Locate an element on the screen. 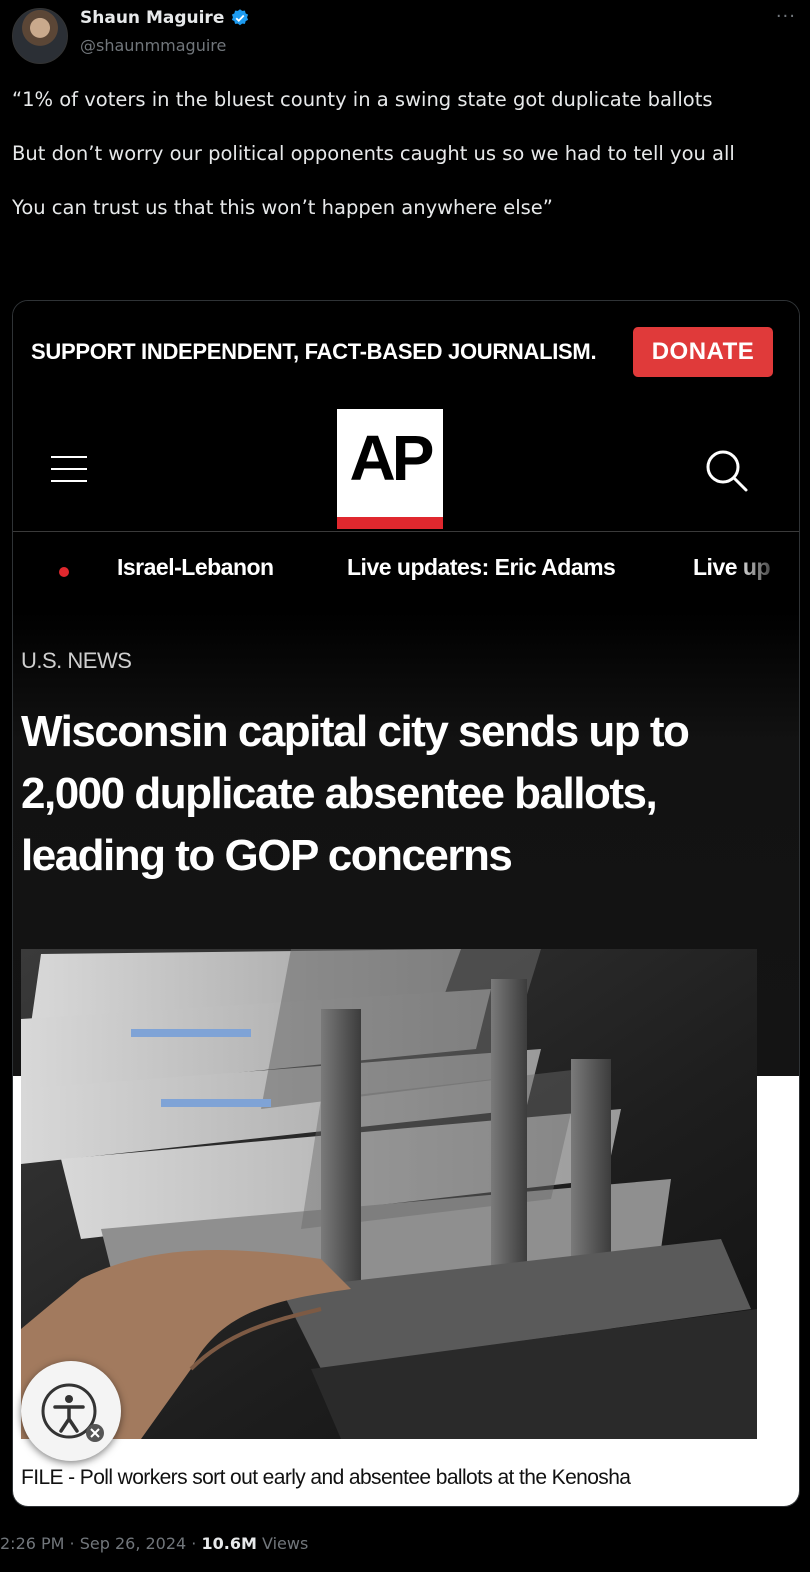  more-icon: ··· is located at coordinates (786, 16).